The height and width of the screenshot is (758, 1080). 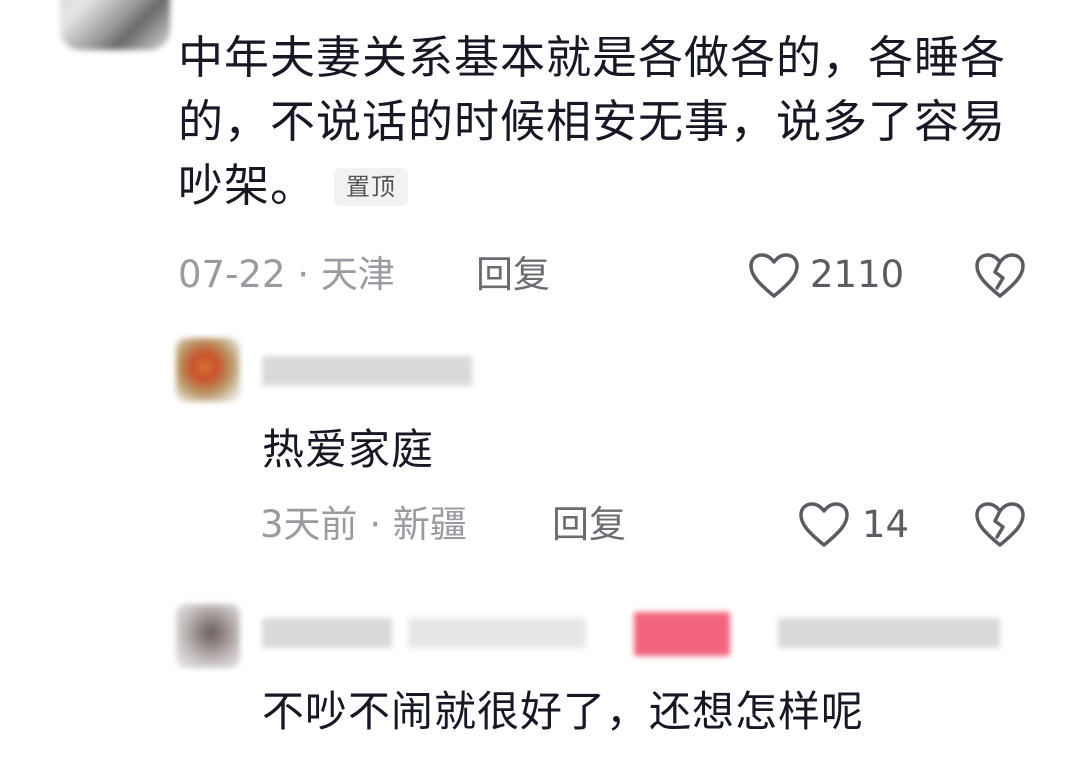 What do you see at coordinates (429, 524) in the screenshot?
I see `reply-location: 新疆` at bounding box center [429, 524].